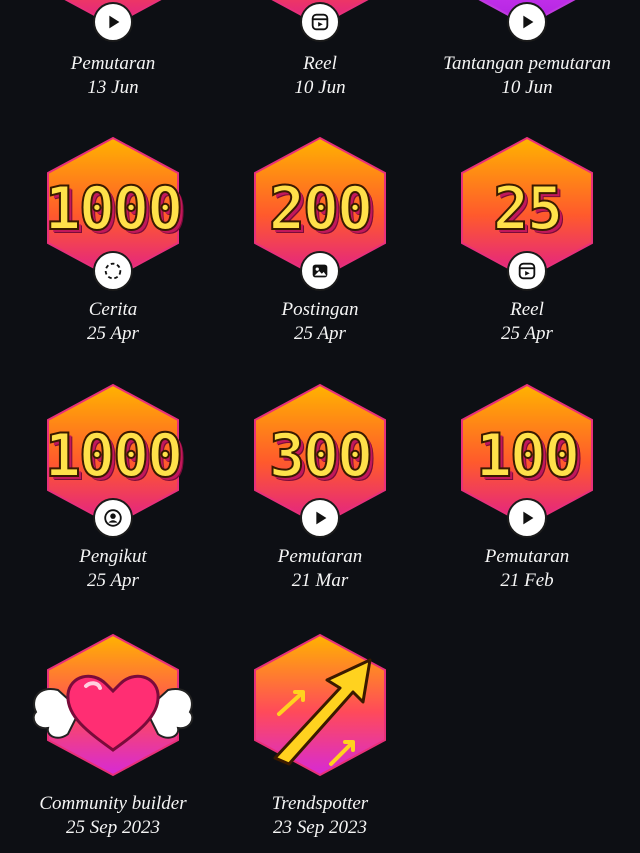 The height and width of the screenshot is (853, 640). Describe the element at coordinates (320, 309) in the screenshot. I see `badge-label: Postingan` at that location.